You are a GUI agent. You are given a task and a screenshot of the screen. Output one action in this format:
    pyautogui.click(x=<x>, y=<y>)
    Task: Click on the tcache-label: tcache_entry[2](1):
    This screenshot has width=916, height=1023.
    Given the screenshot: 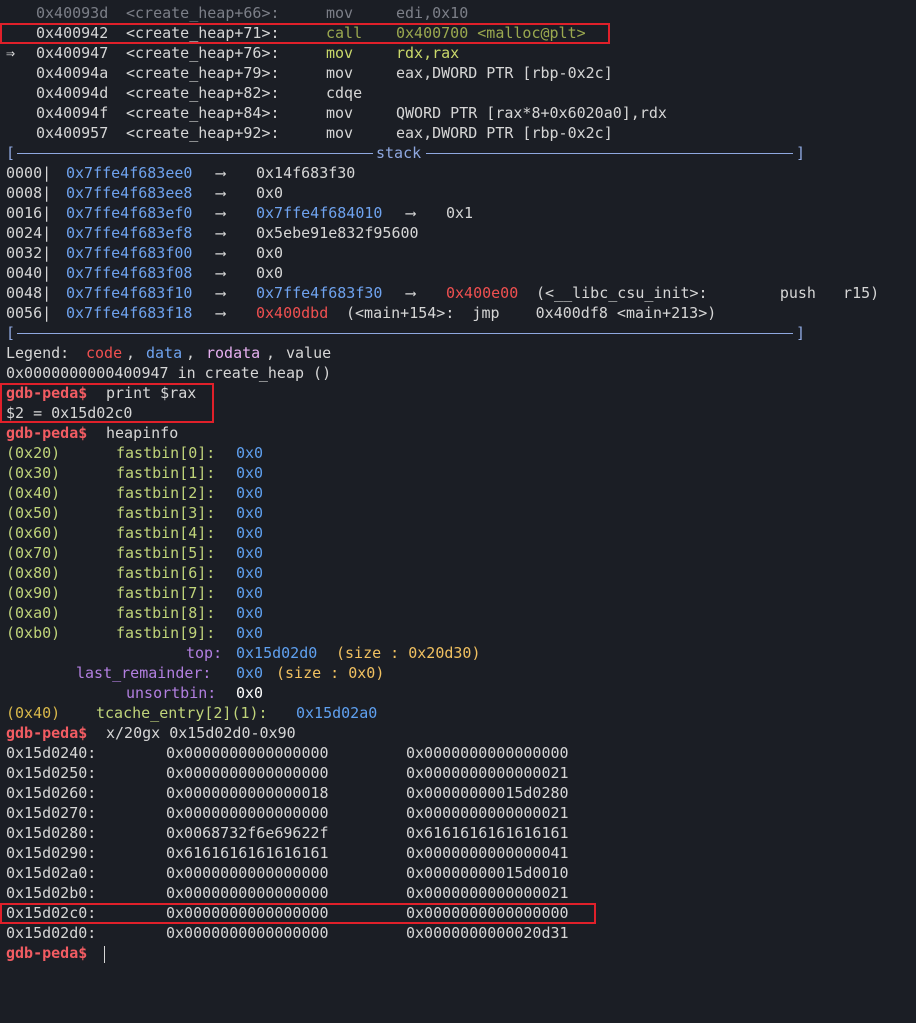 What is the action you would take?
    pyautogui.click(x=182, y=713)
    